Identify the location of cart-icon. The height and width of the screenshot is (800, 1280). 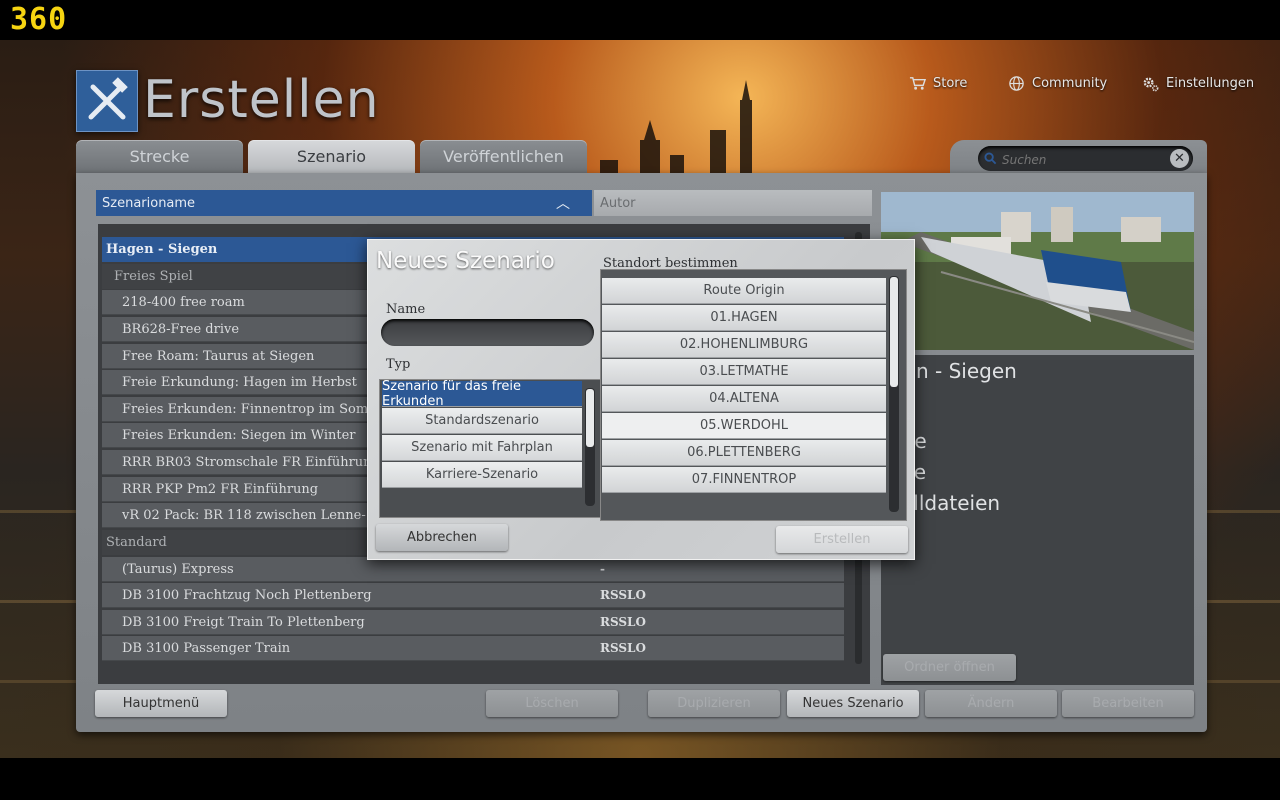
(917, 83).